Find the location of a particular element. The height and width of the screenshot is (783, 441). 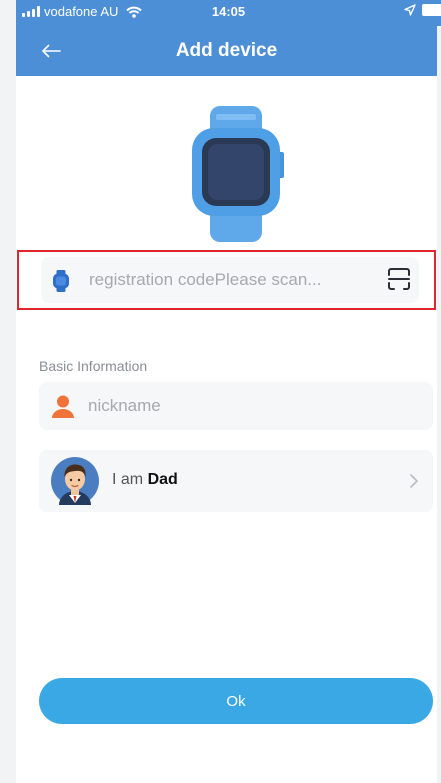

scan-qr-icon is located at coordinates (399, 279).